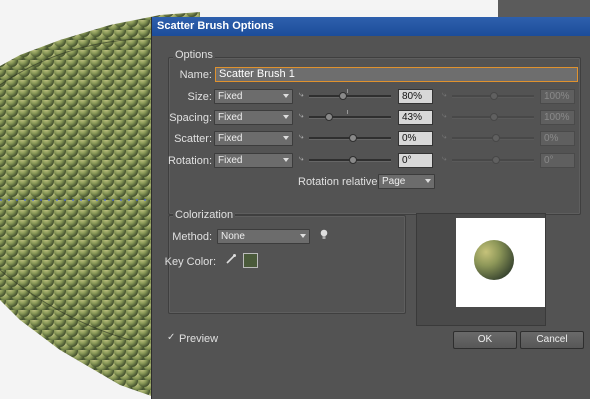 The width and height of the screenshot is (590, 399). What do you see at coordinates (415, 160) in the screenshot?
I see `rotation-value-min: 0°` at bounding box center [415, 160].